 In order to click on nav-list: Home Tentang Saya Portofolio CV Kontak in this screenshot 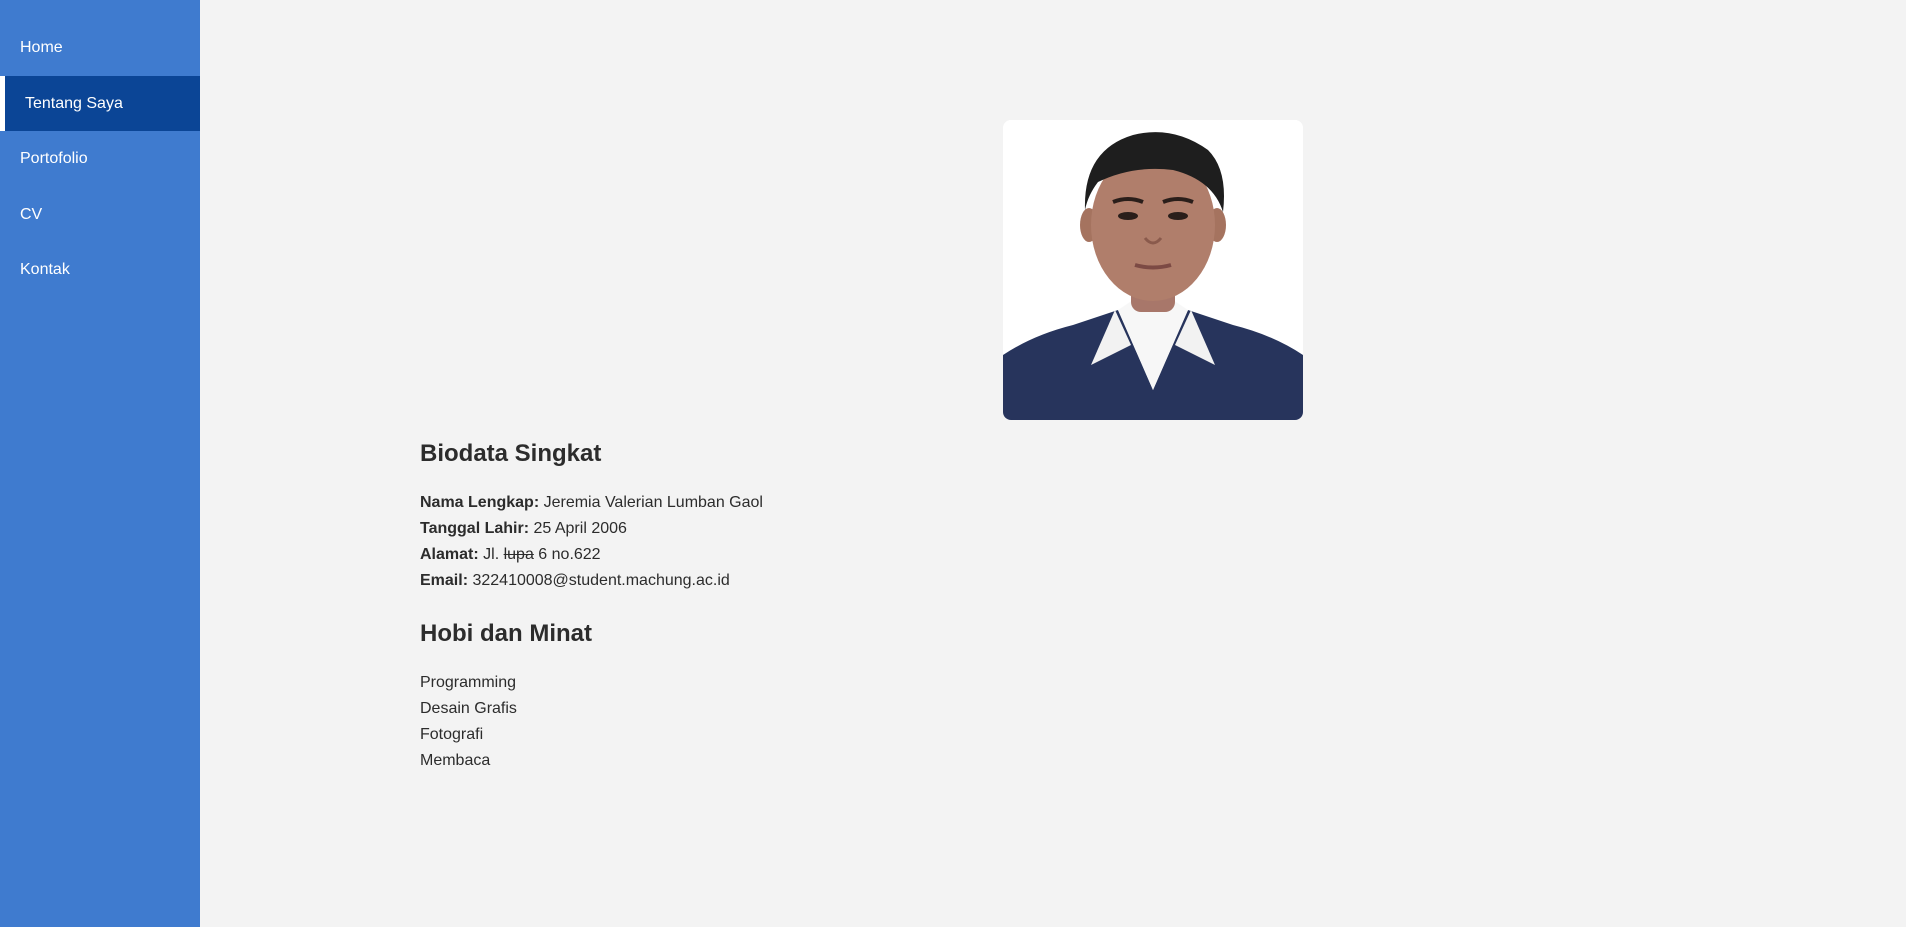, I will do `click(100, 149)`.